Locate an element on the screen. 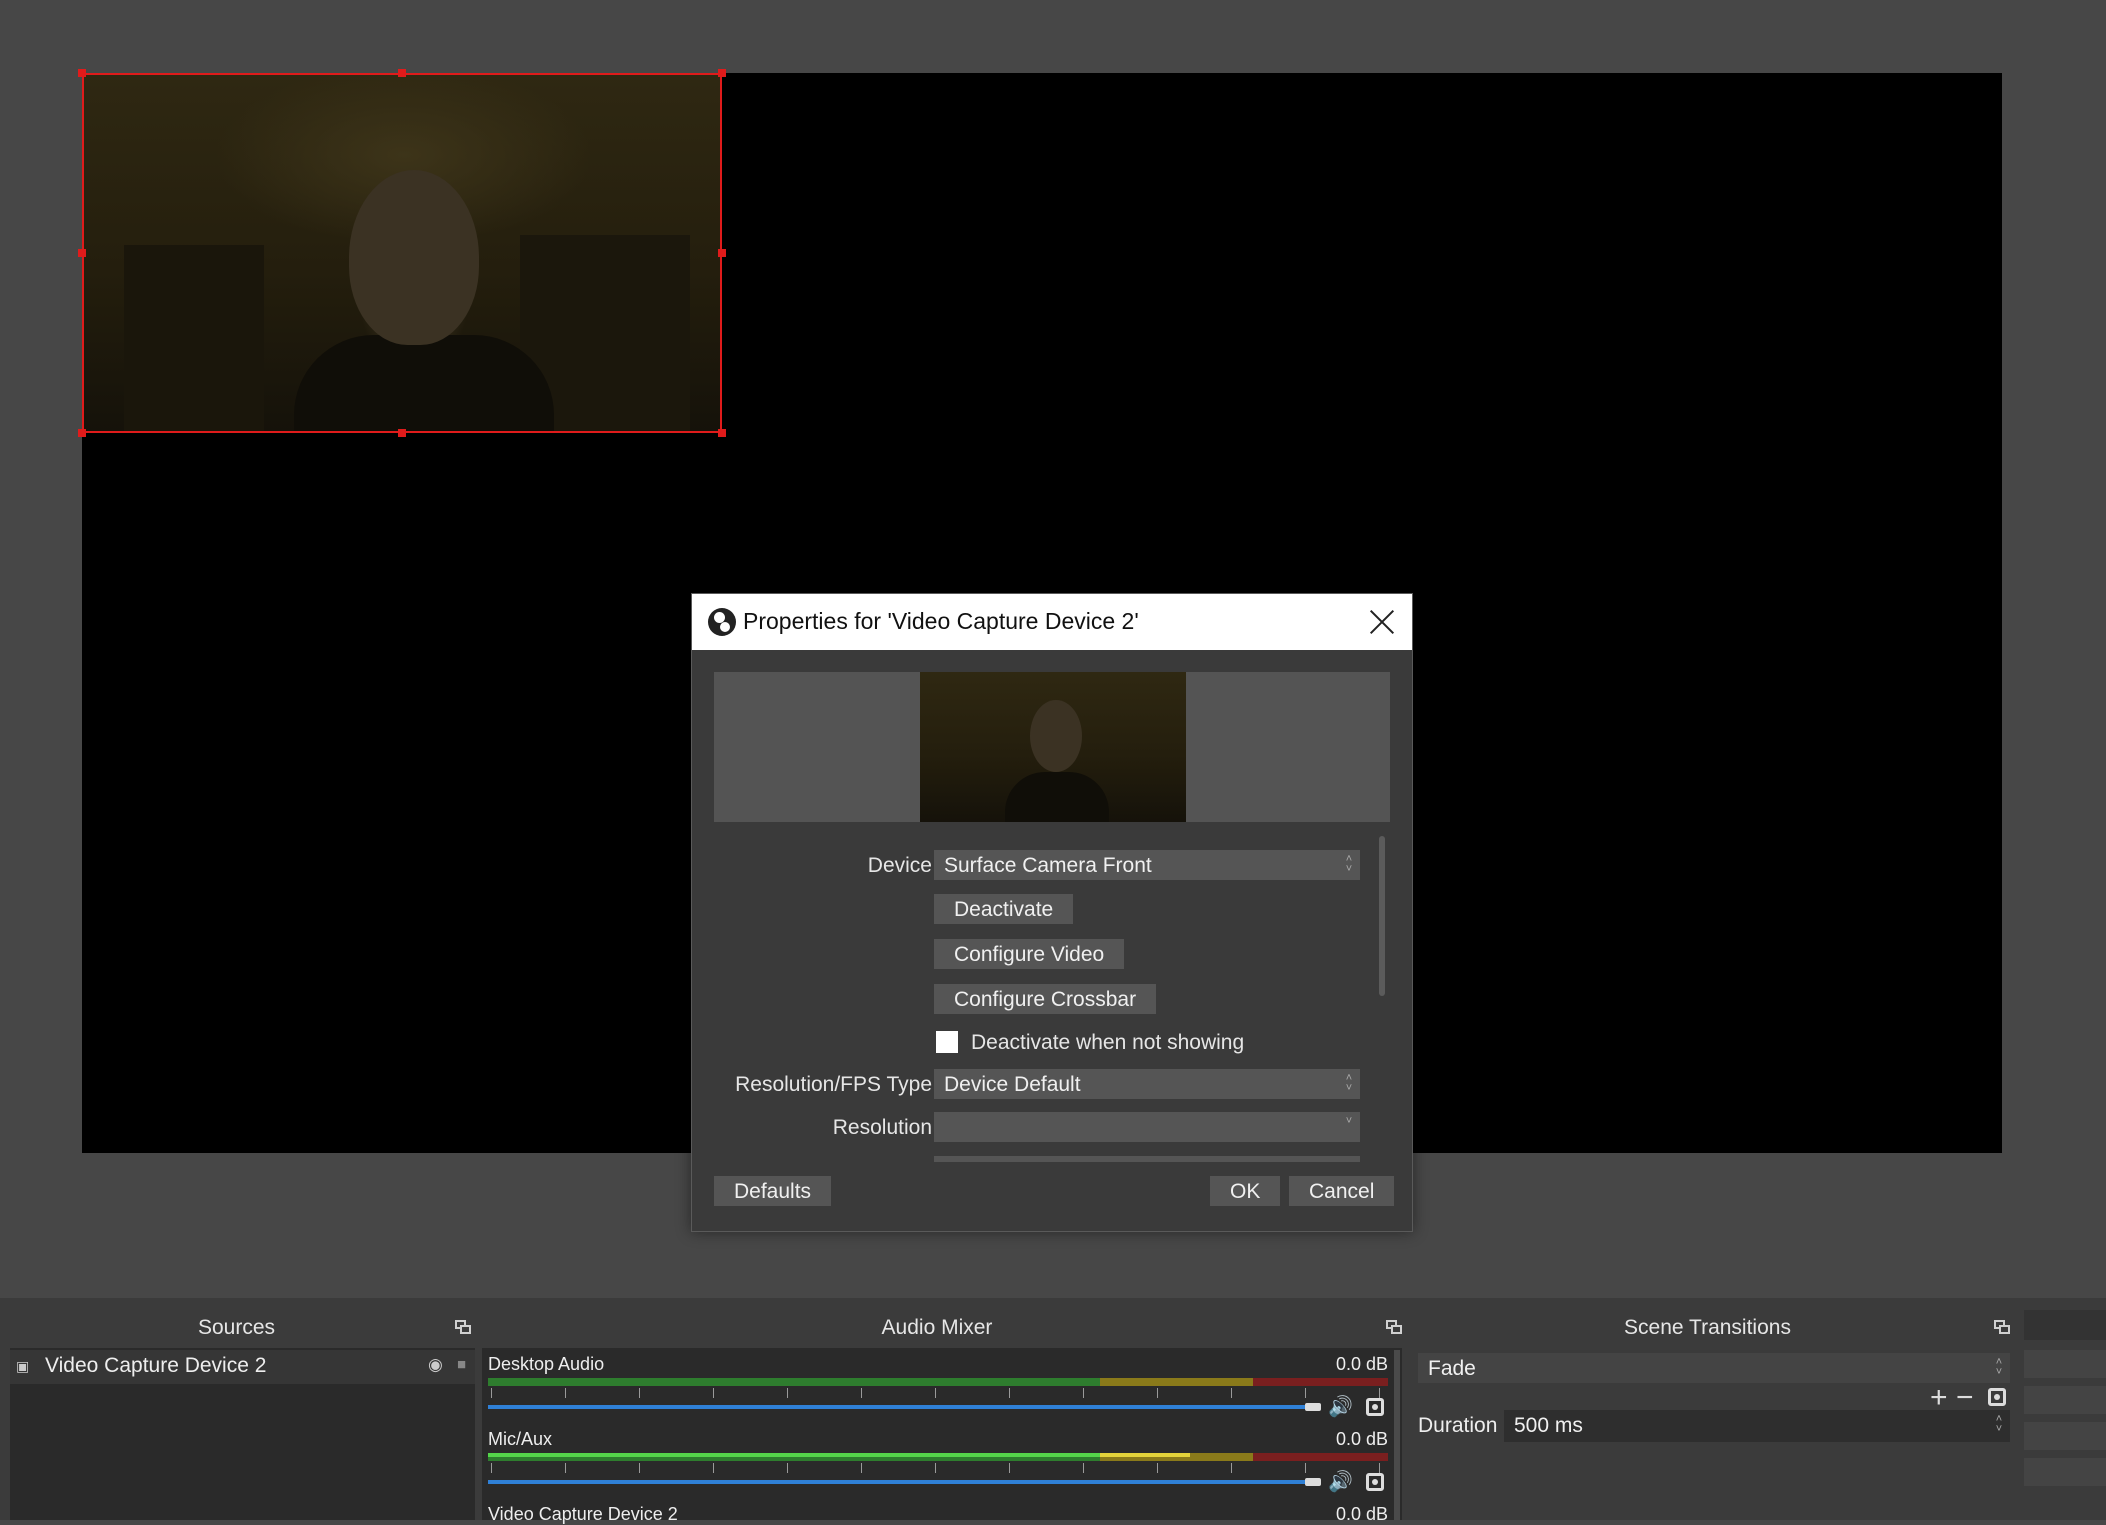  lock-icon: ■ is located at coordinates (461, 1364).